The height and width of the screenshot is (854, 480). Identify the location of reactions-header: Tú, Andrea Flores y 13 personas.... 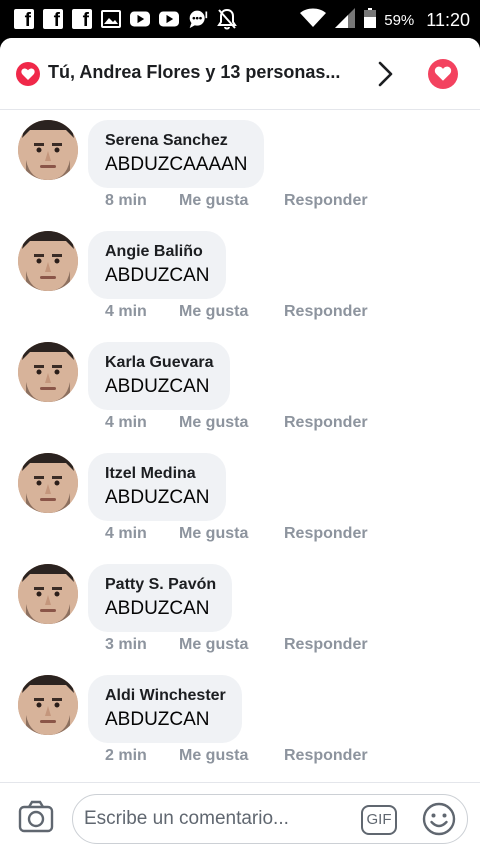
(240, 74).